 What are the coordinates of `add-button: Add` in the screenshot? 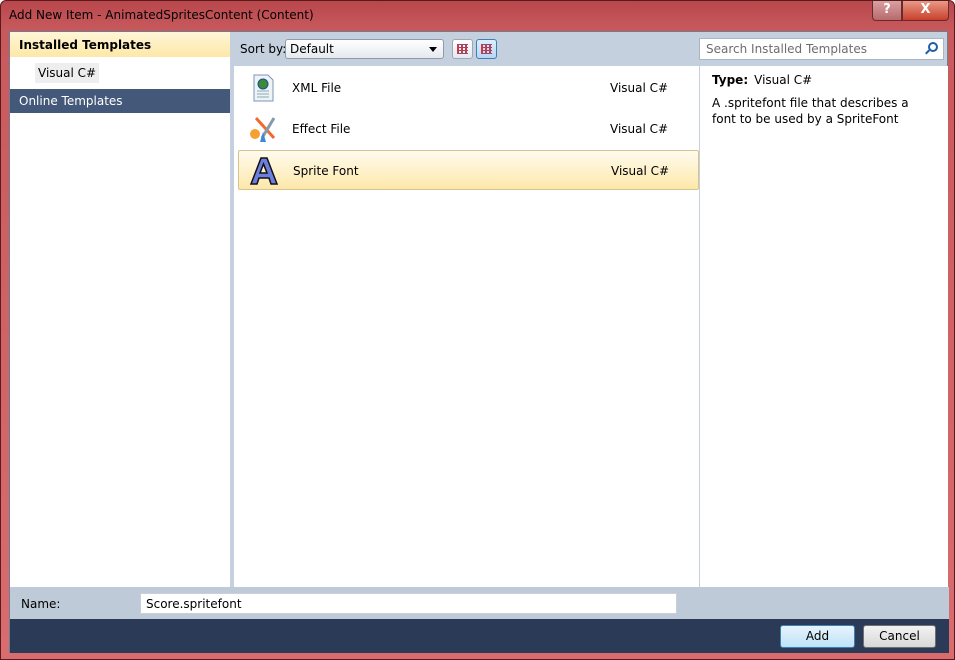 It's located at (817, 636).